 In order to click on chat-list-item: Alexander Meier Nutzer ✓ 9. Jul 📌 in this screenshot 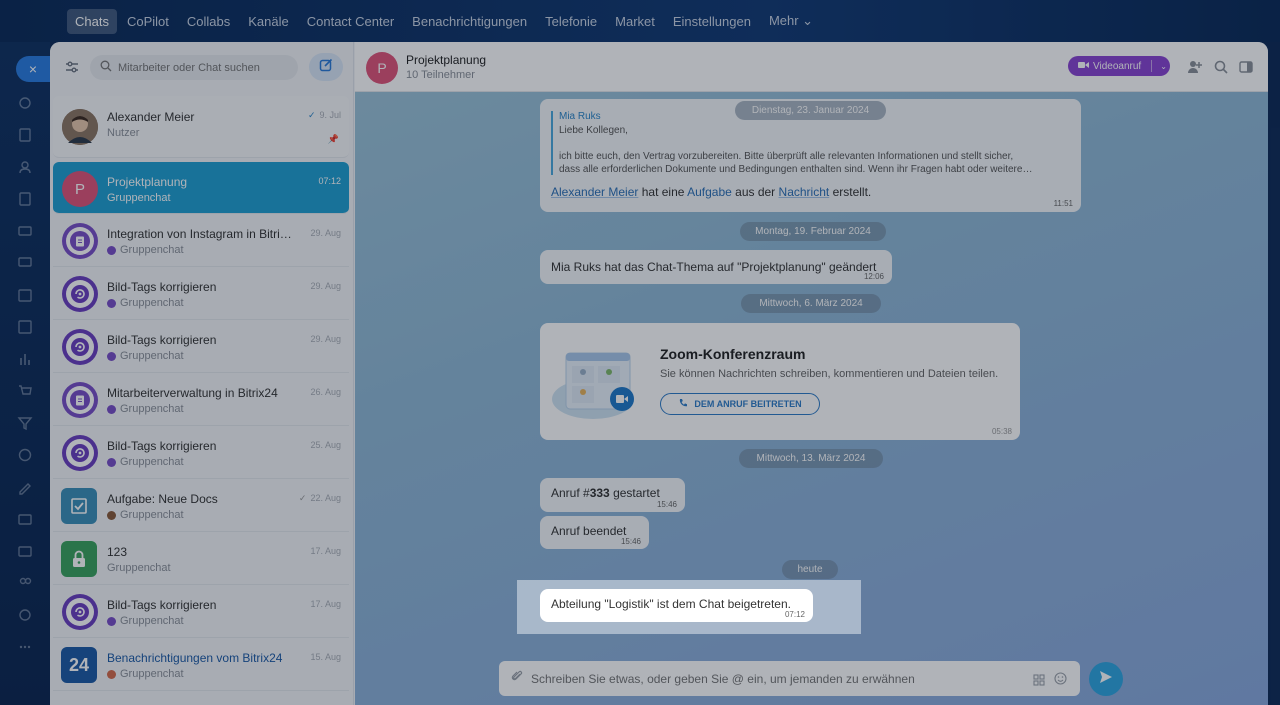, I will do `click(201, 127)`.